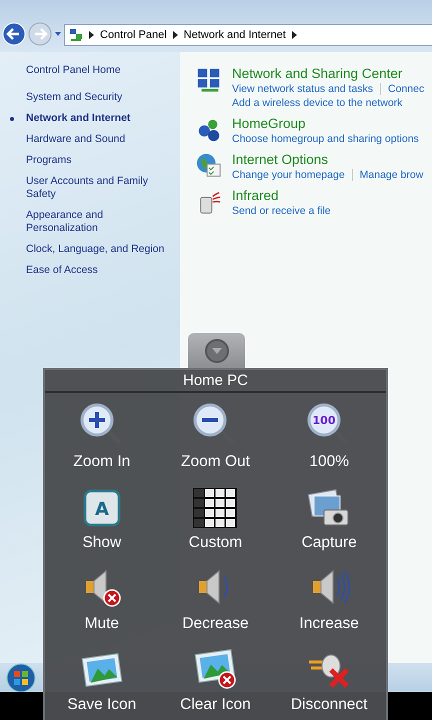 The width and height of the screenshot is (432, 720). I want to click on remote-action-button: Save Icon, so click(102, 679).